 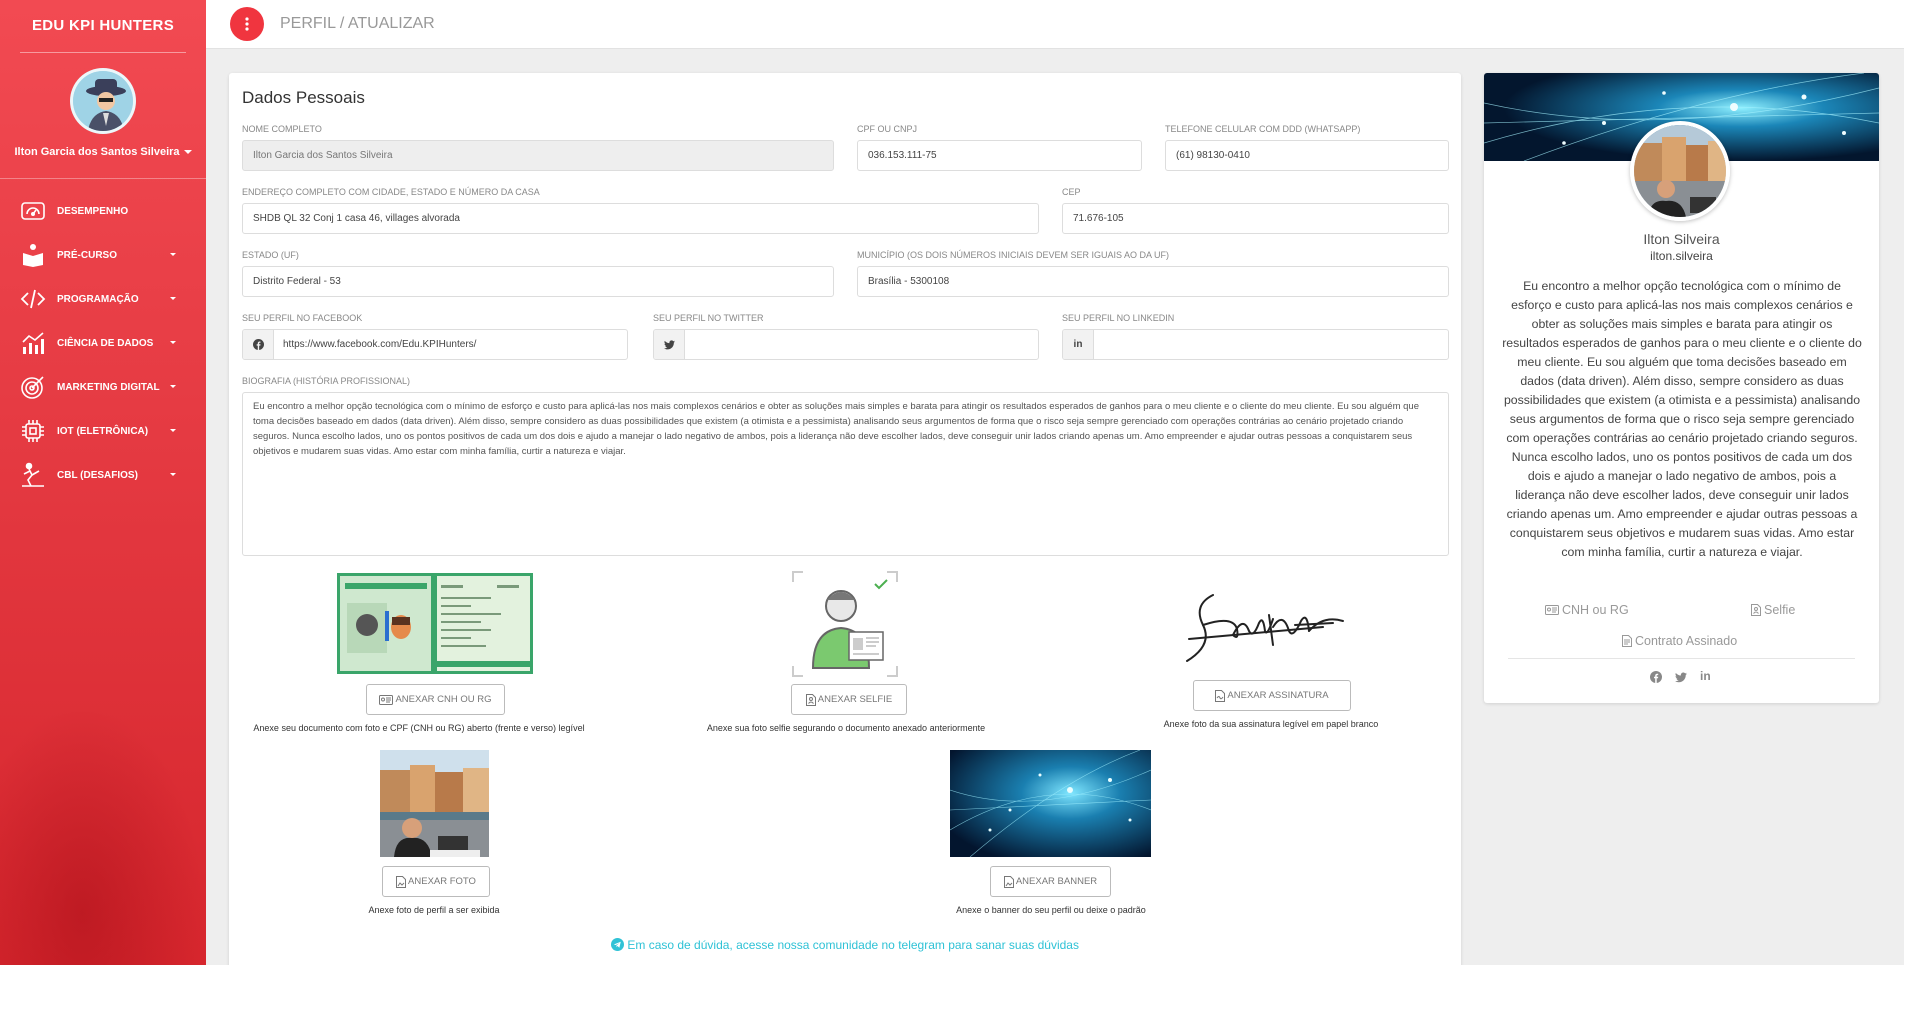 What do you see at coordinates (326, 381) in the screenshot?
I see `bio-label: BIOGRAFIA (HISTÓRIA PROFISSIONAL)` at bounding box center [326, 381].